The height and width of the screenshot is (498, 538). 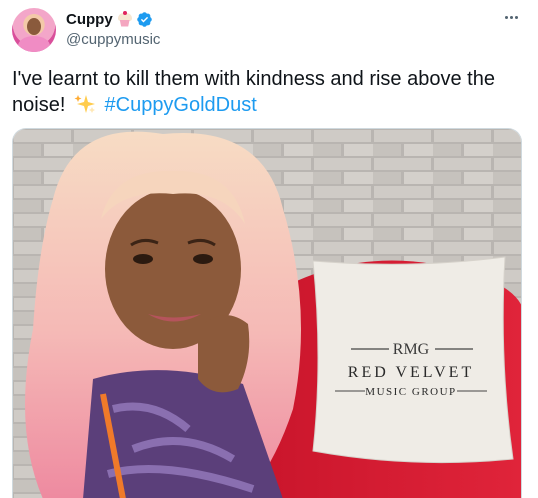 I want to click on pillow-line1: RED VELVET, so click(x=411, y=372).